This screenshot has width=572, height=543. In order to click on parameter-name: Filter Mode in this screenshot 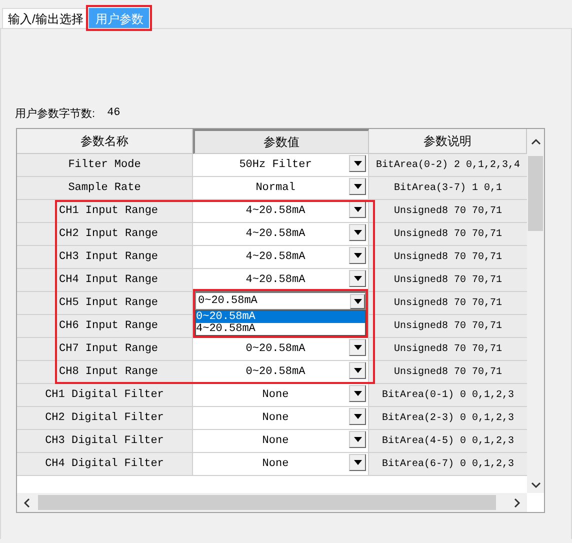, I will do `click(105, 165)`.